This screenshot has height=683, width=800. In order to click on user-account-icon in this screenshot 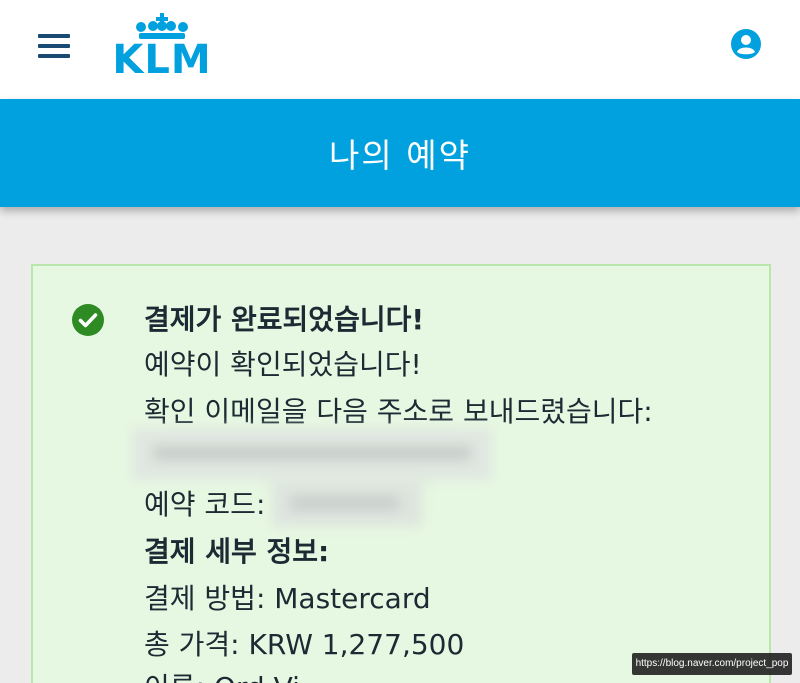, I will do `click(746, 44)`.